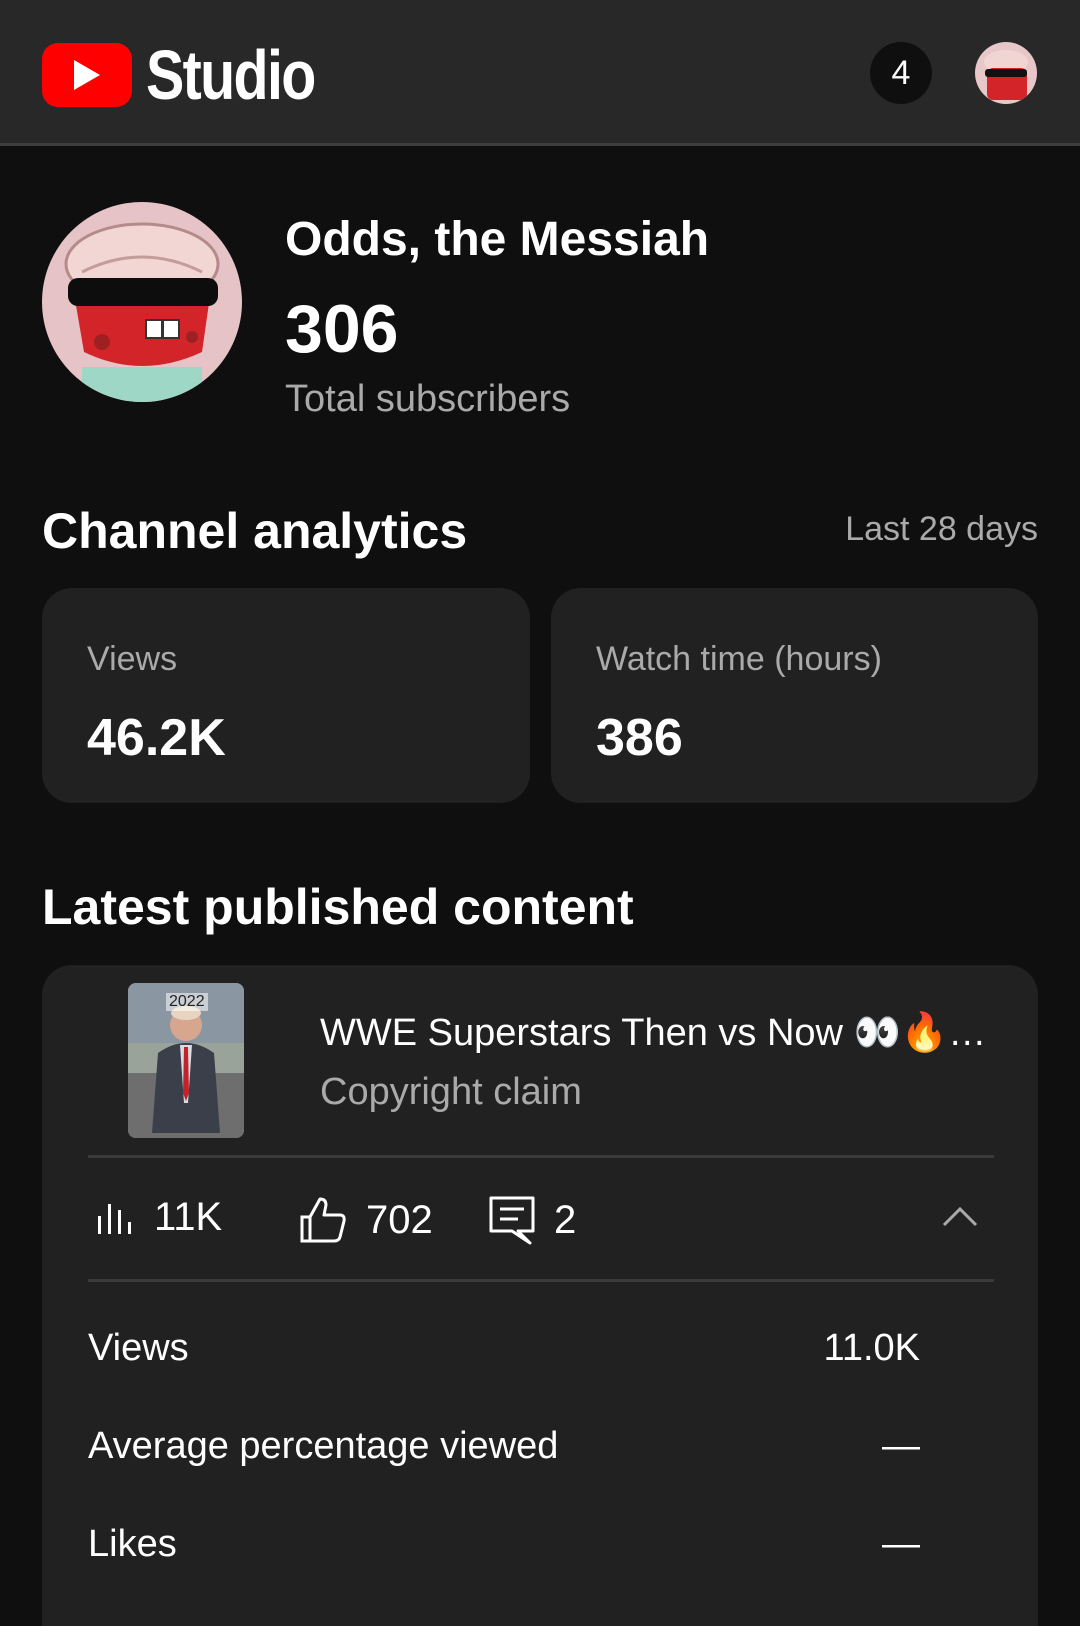 This screenshot has width=1080, height=1626. I want to click on video-status: Copyright claim, so click(451, 1092).